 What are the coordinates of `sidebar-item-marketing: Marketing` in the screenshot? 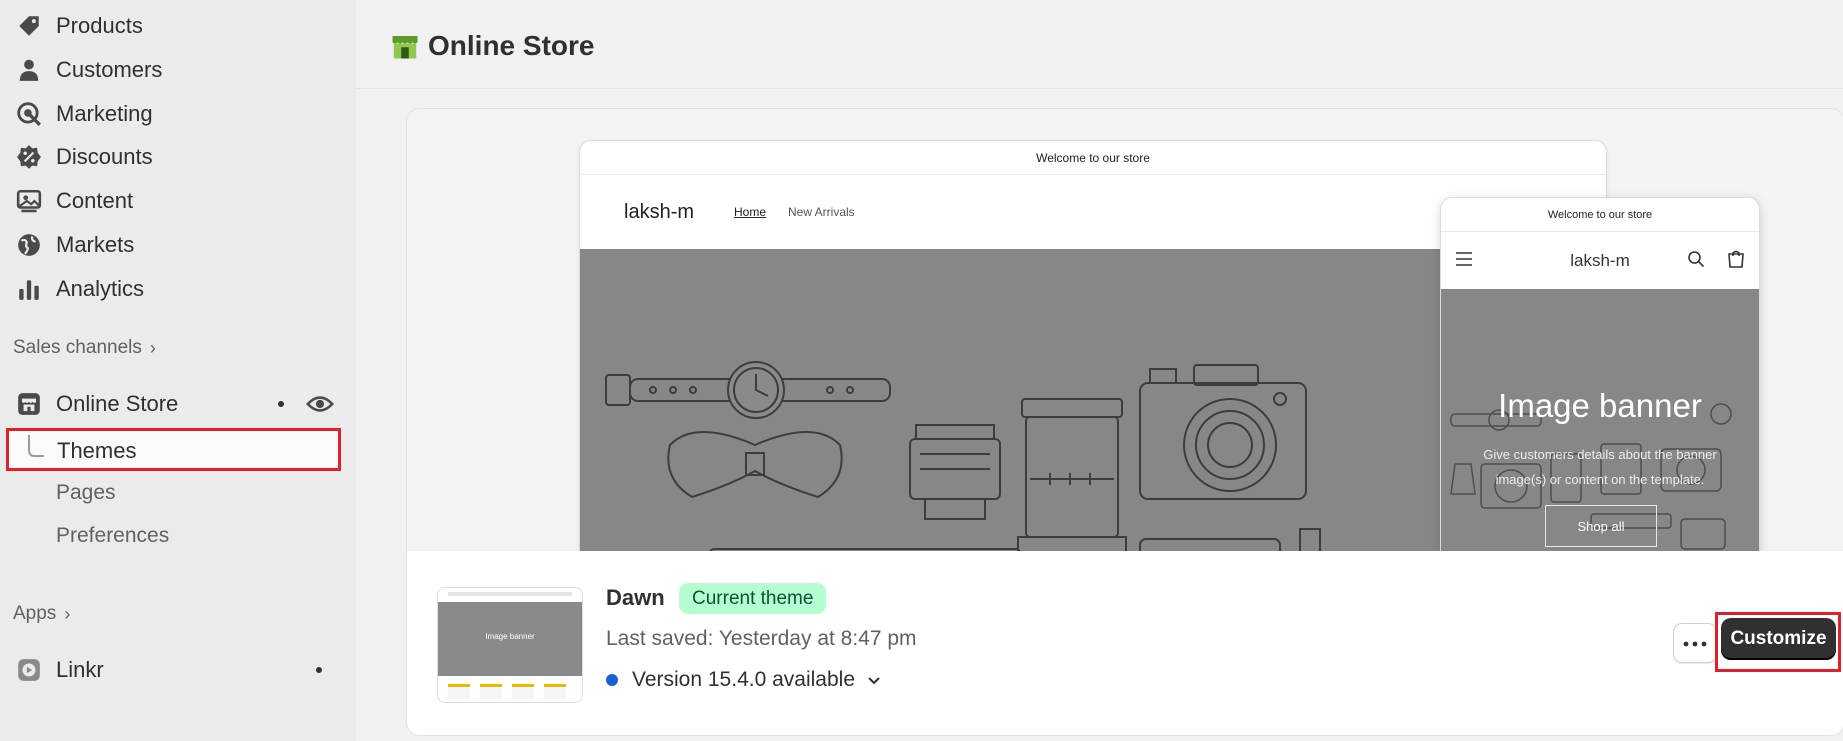 It's located at (179, 114).